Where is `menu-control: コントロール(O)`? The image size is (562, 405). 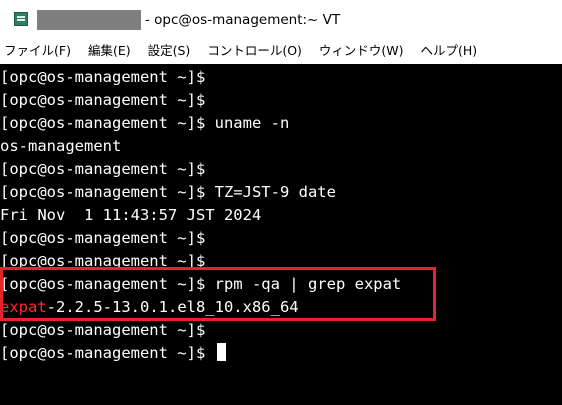 menu-control: コントロール(O) is located at coordinates (254, 51).